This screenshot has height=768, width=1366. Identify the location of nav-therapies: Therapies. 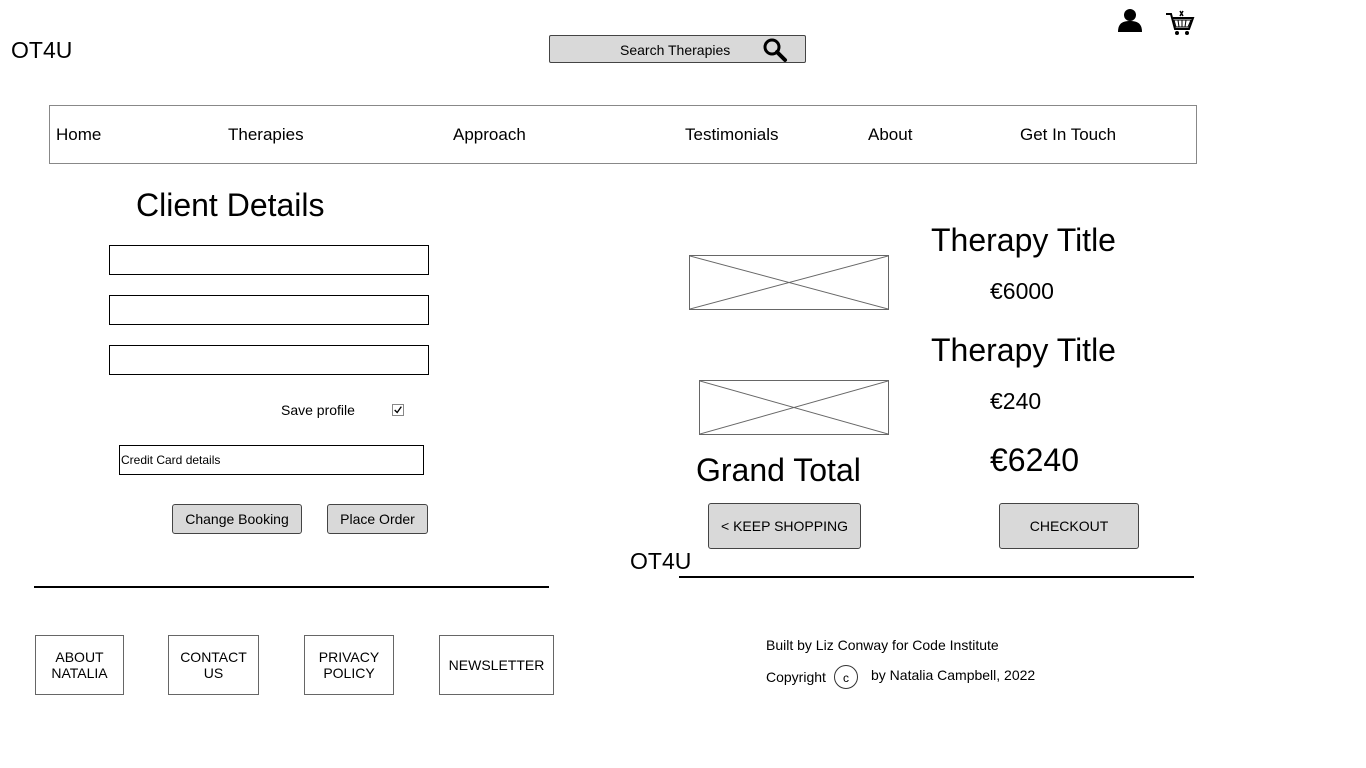
(266, 135).